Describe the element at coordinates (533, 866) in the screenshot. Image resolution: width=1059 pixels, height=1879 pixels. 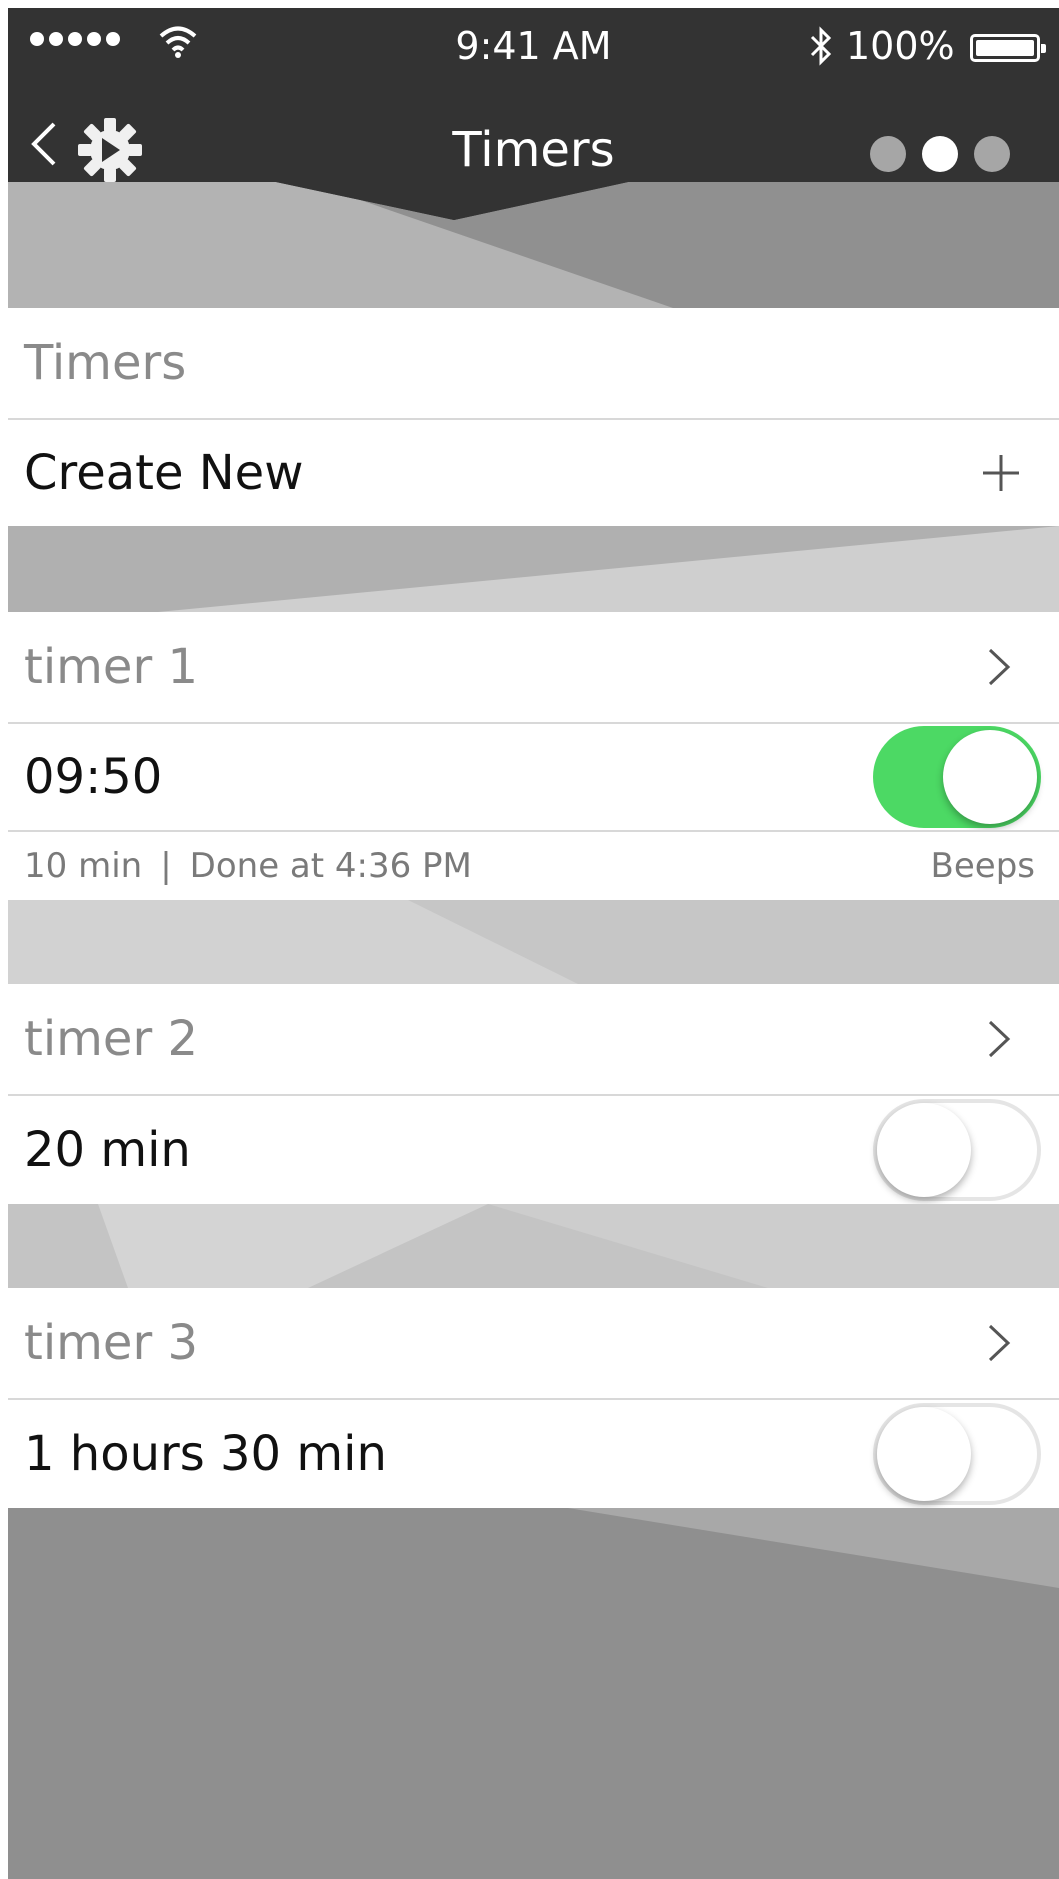
I see `timer-details-row: 10 min | Done at 4:36 PM Beeps` at that location.